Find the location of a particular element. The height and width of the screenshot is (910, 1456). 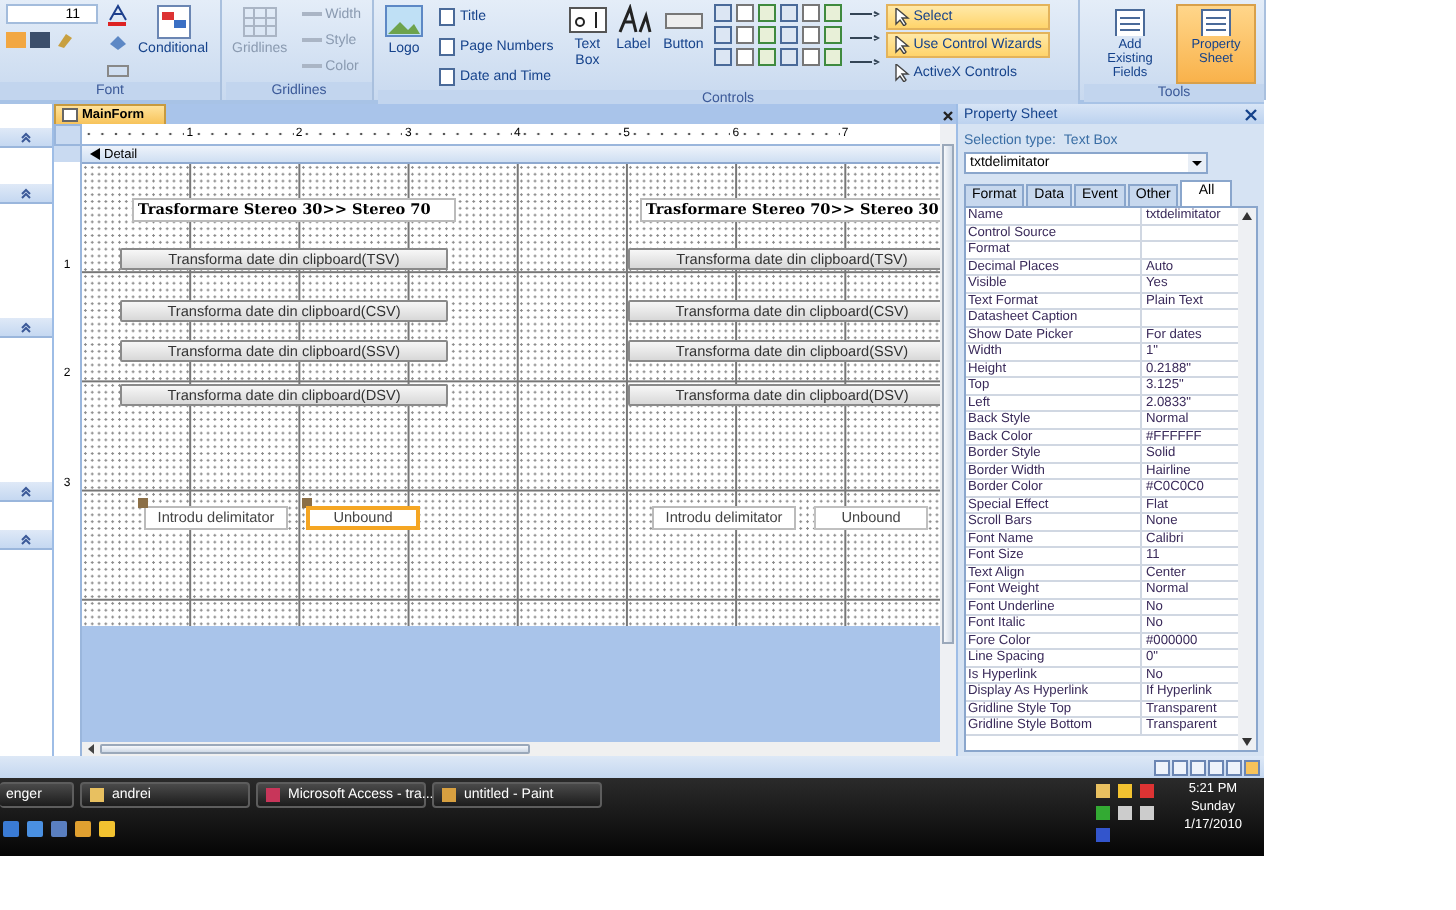

property-sheet-icon is located at coordinates (1216, 22).